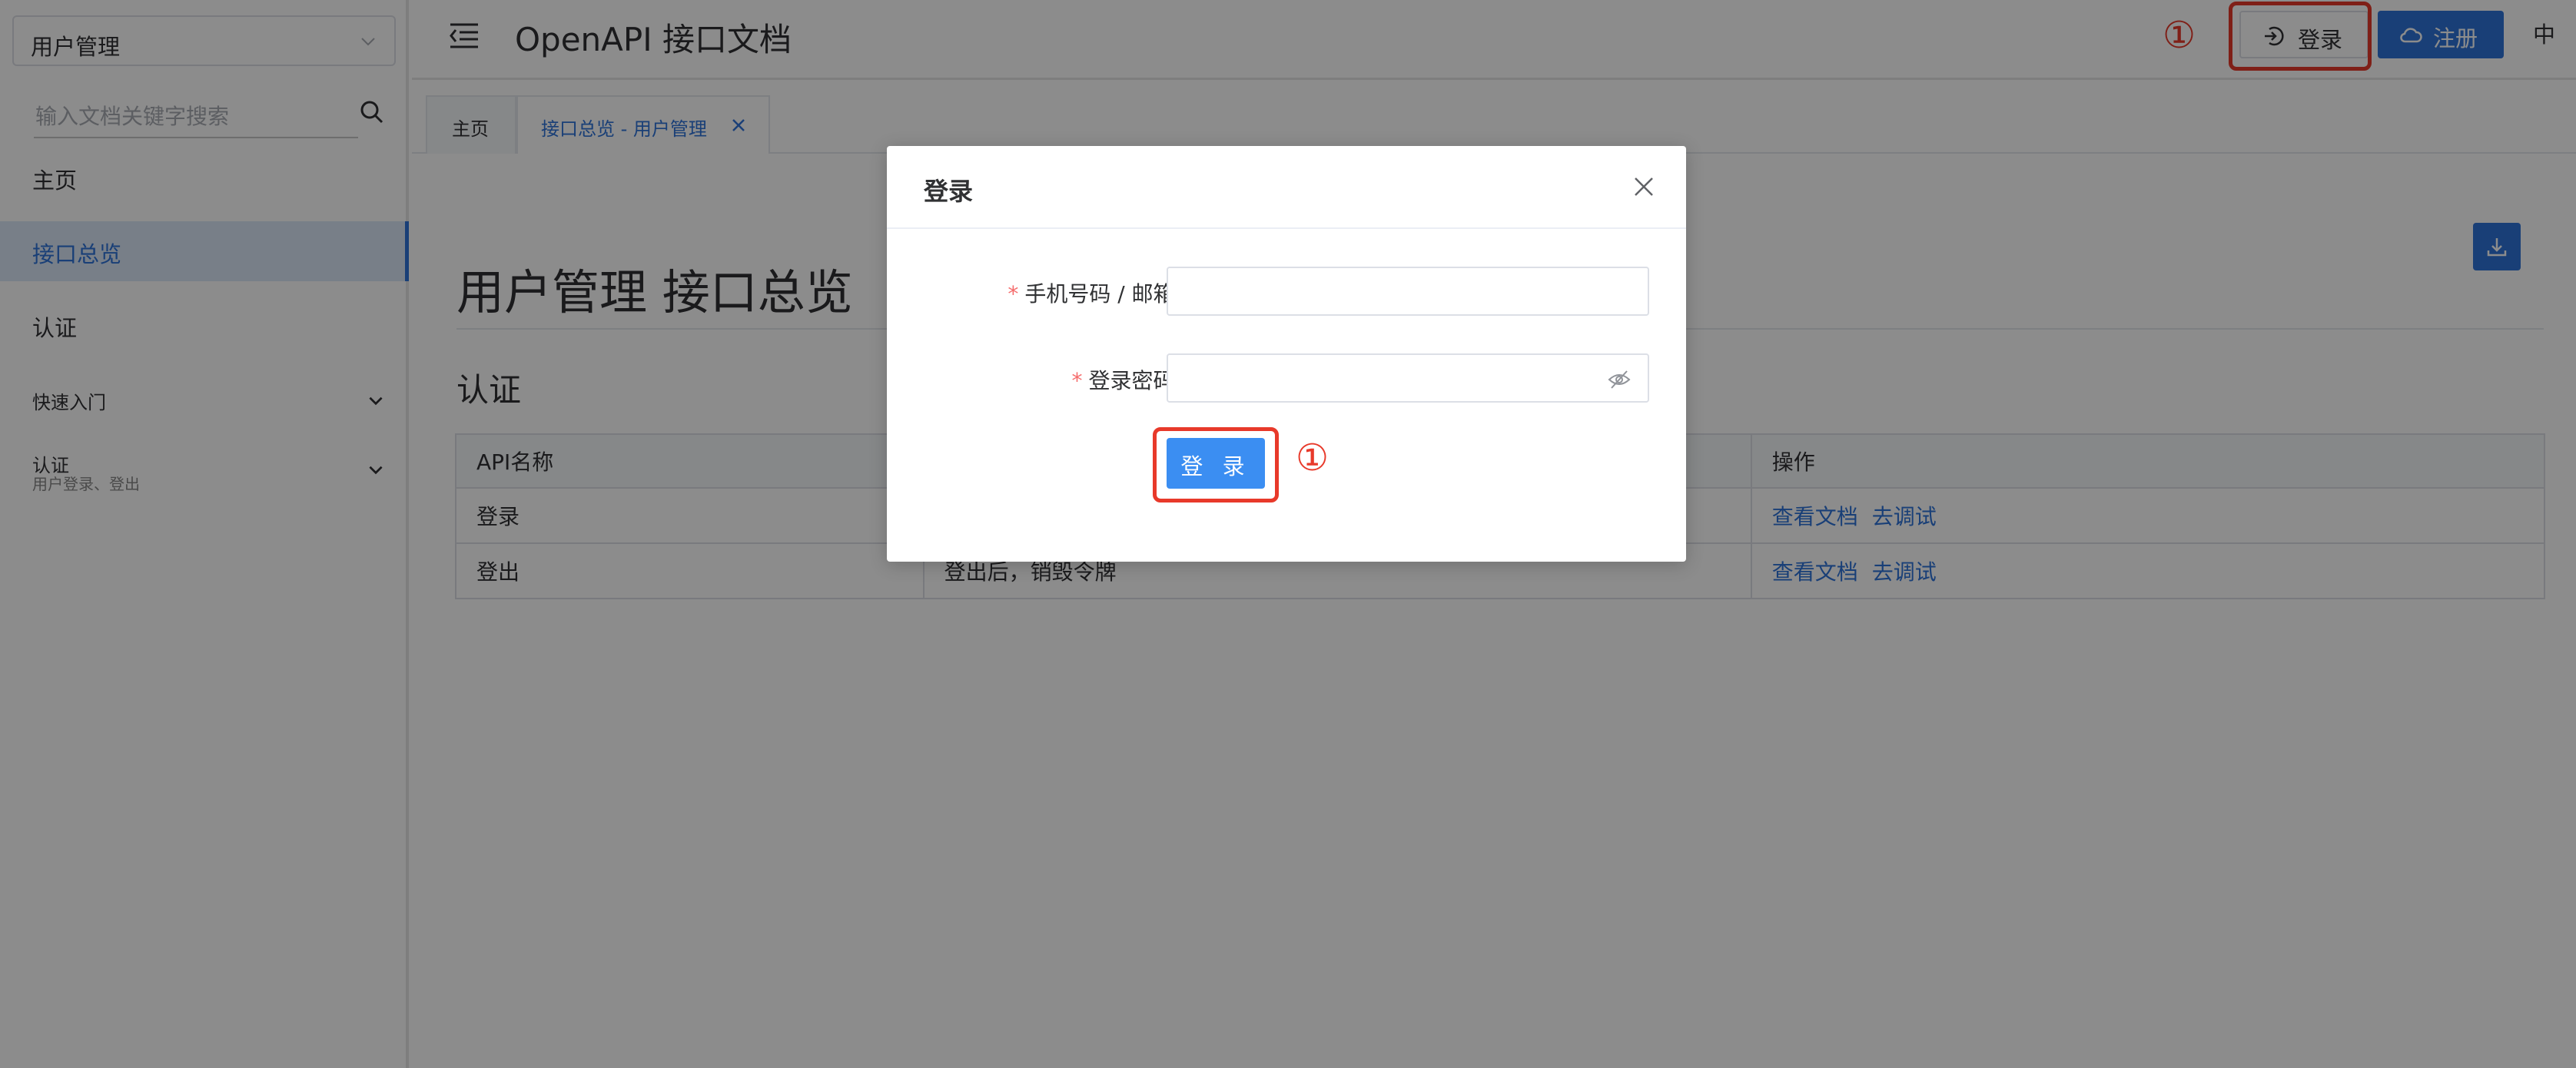  What do you see at coordinates (949, 191) in the screenshot?
I see `dialog-title: 登录` at bounding box center [949, 191].